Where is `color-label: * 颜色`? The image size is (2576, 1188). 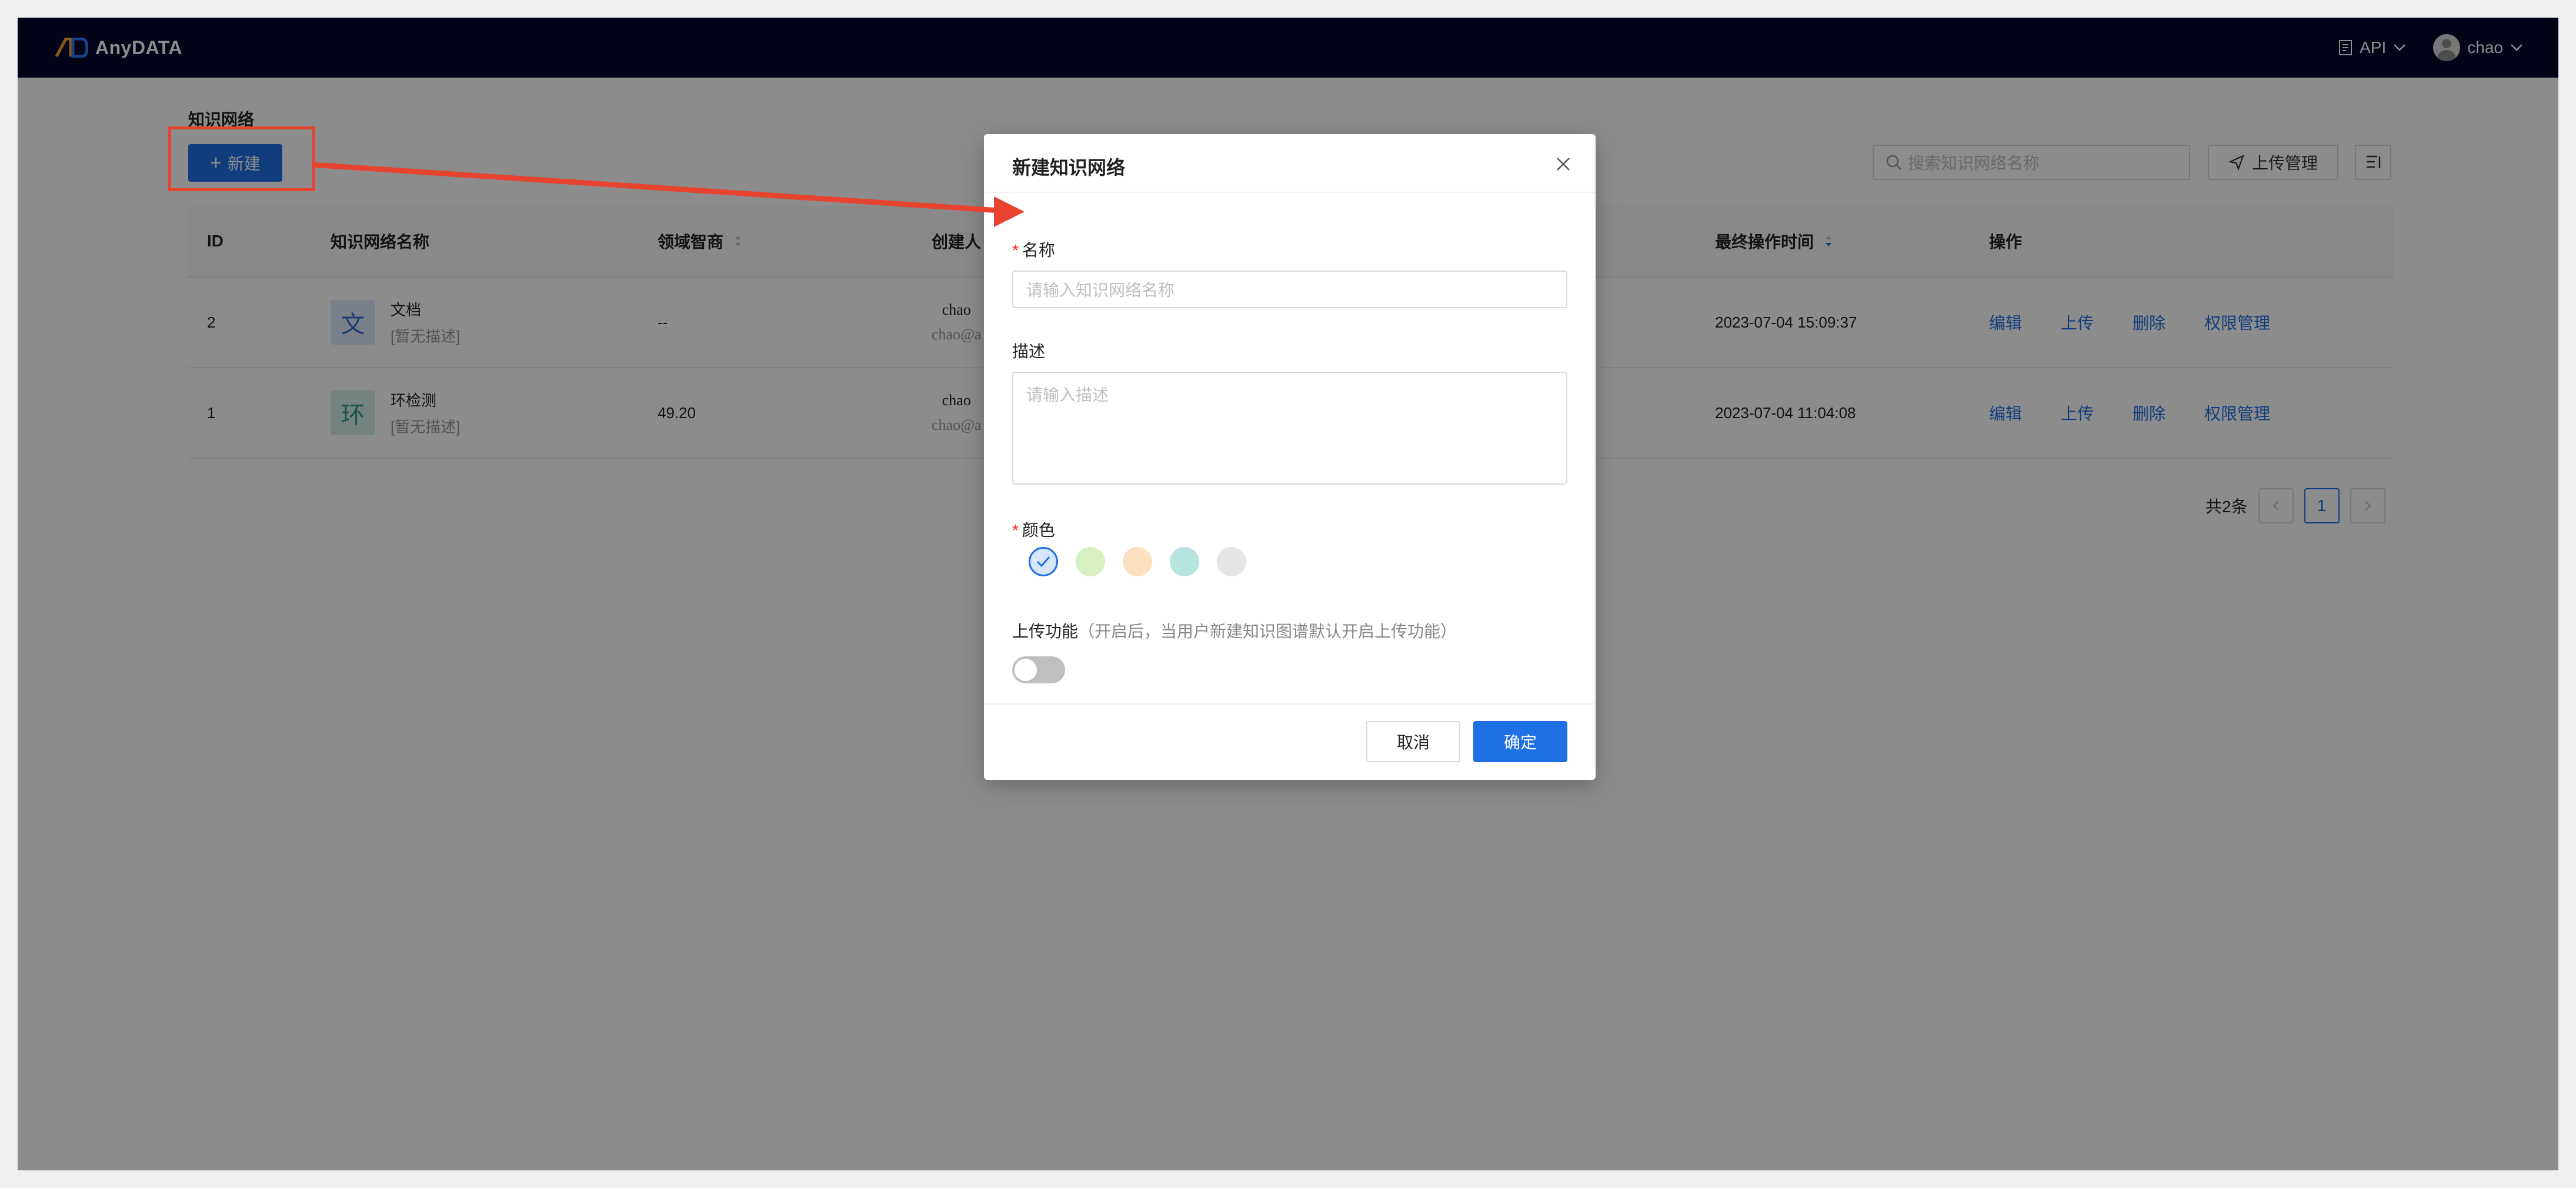
color-label: * 颜色 is located at coordinates (1033, 529).